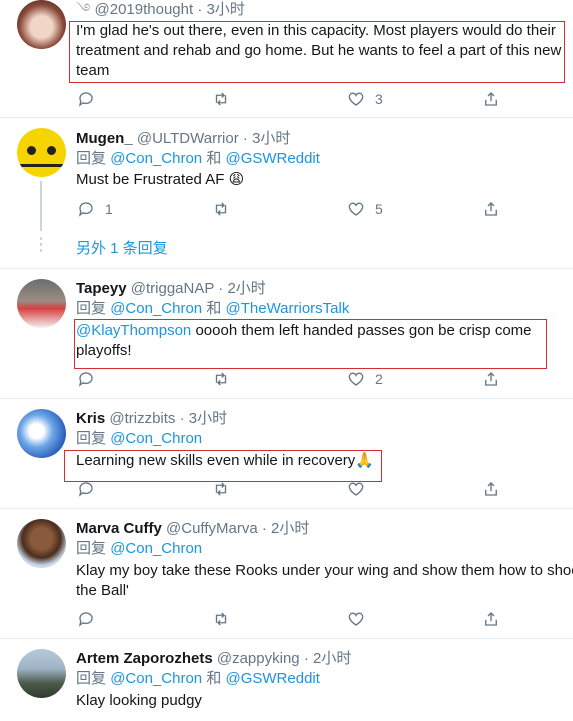 The height and width of the screenshot is (721, 573). Describe the element at coordinates (144, 9) in the screenshot. I see `user-handle: @2019thought` at that location.